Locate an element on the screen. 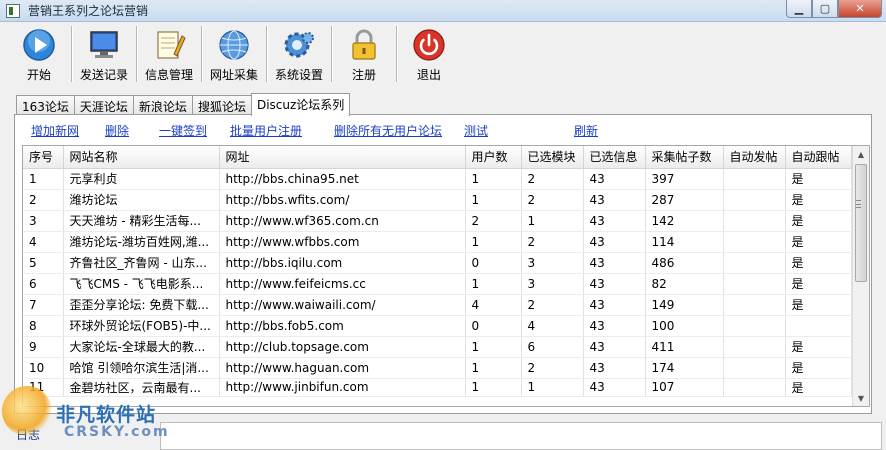 Image resolution: width=886 pixels, height=450 pixels. register-label: 注册 is located at coordinates (363, 75).